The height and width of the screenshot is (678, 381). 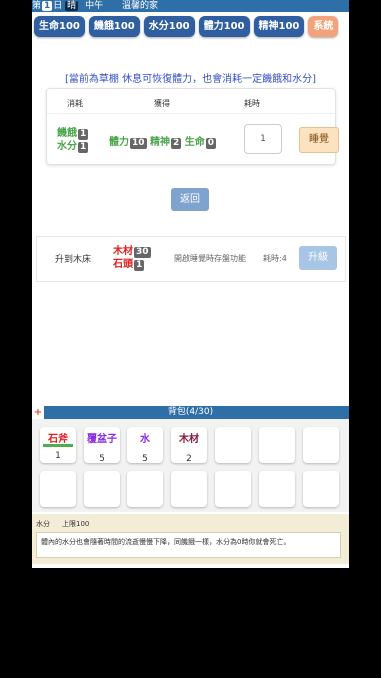 What do you see at coordinates (43, 524) in the screenshot?
I see `info-name: 水分` at bounding box center [43, 524].